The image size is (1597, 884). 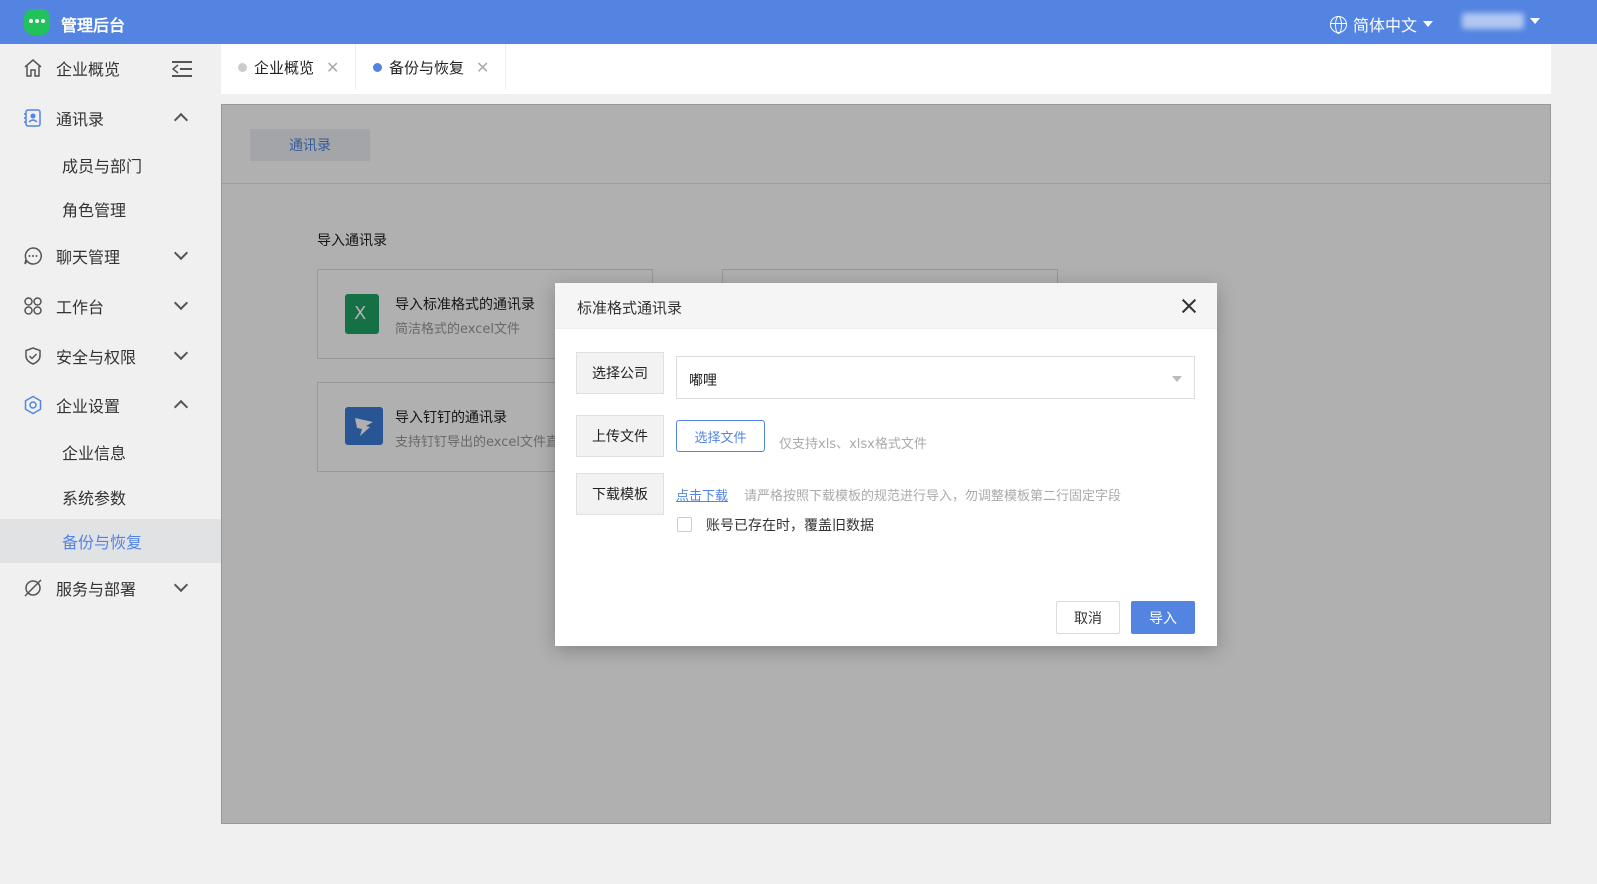 I want to click on company-select: 嘟哩, so click(x=935, y=377).